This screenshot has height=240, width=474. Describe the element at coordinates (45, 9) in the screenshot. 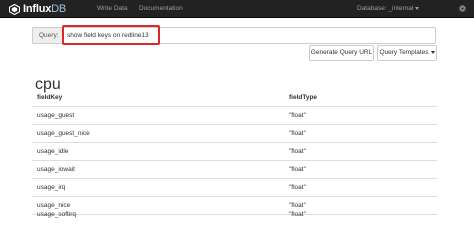

I see `brand-name: InfluxDB` at that location.